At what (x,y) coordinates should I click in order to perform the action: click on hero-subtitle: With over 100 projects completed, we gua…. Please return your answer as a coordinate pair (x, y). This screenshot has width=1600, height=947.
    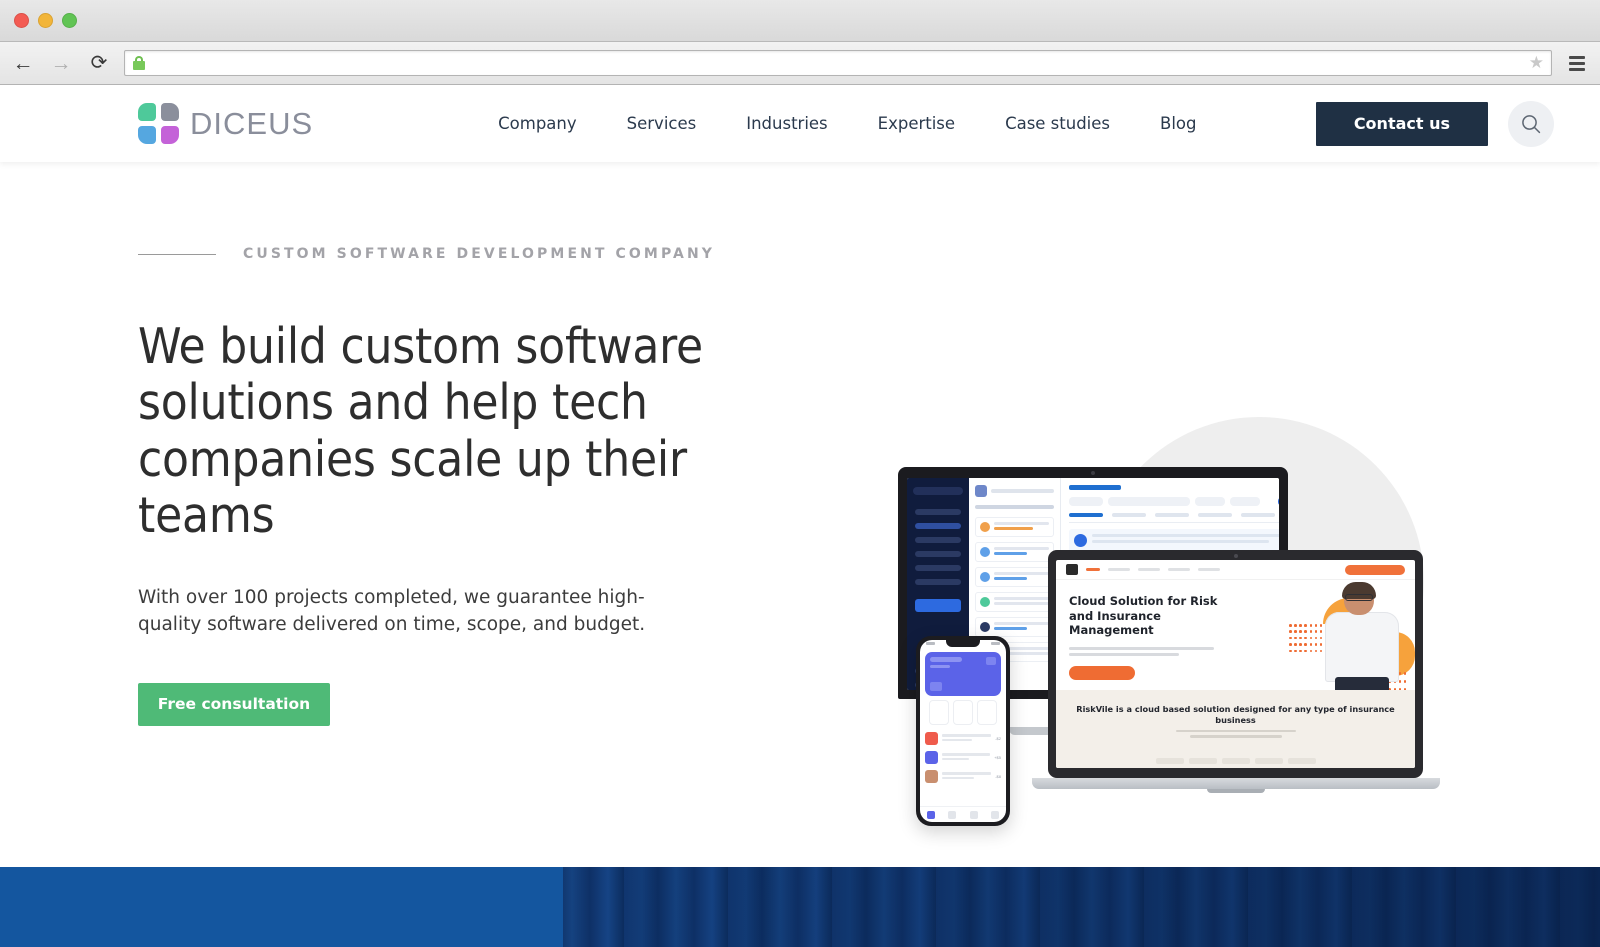
    Looking at the image, I should click on (392, 611).